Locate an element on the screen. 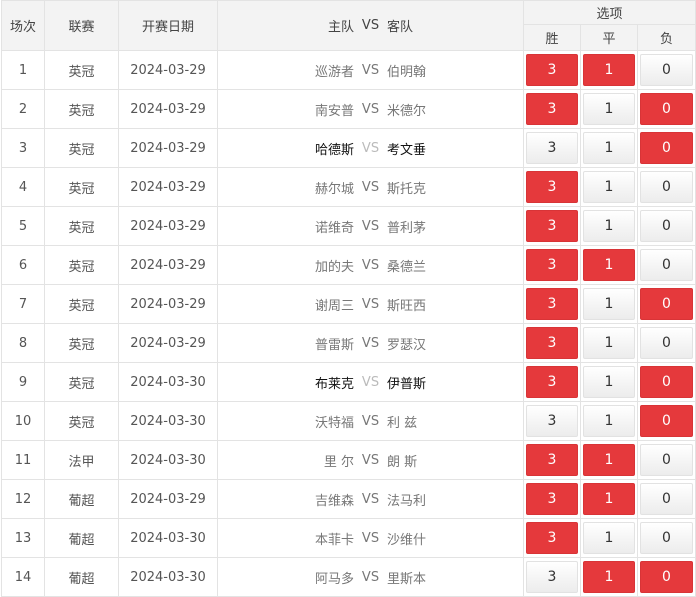 The image size is (696, 597). table-row: 12 葡超 2024-03-29 吉维森 VS 法马利 3 1 0 is located at coordinates (348, 499).